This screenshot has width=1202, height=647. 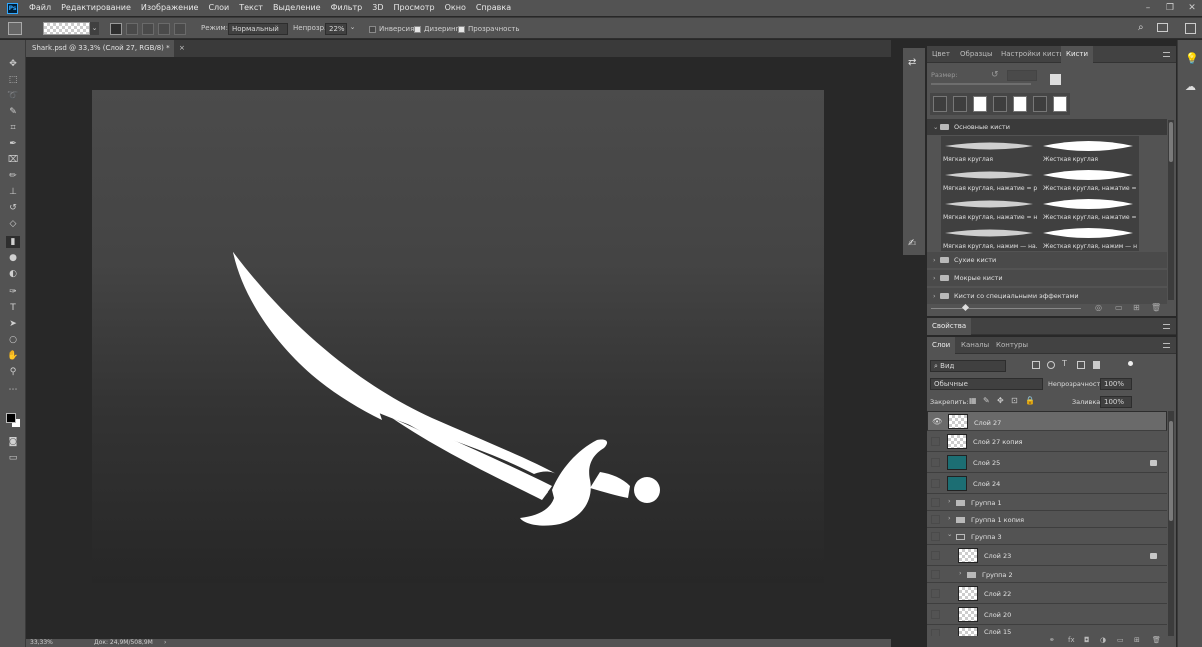 I want to click on eyedropper-tool-icon: ✒, so click(x=13, y=144).